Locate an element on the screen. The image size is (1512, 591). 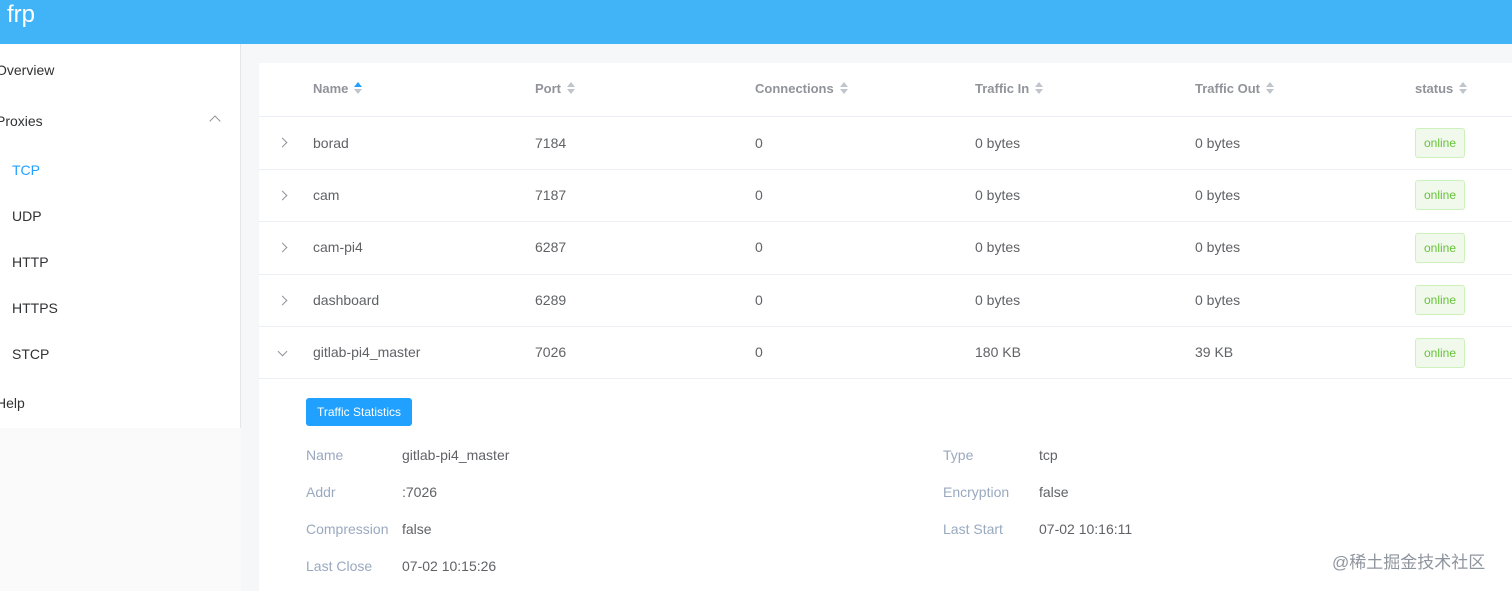
column-header-traffic-in-label: Traffic In is located at coordinates (1002, 88).